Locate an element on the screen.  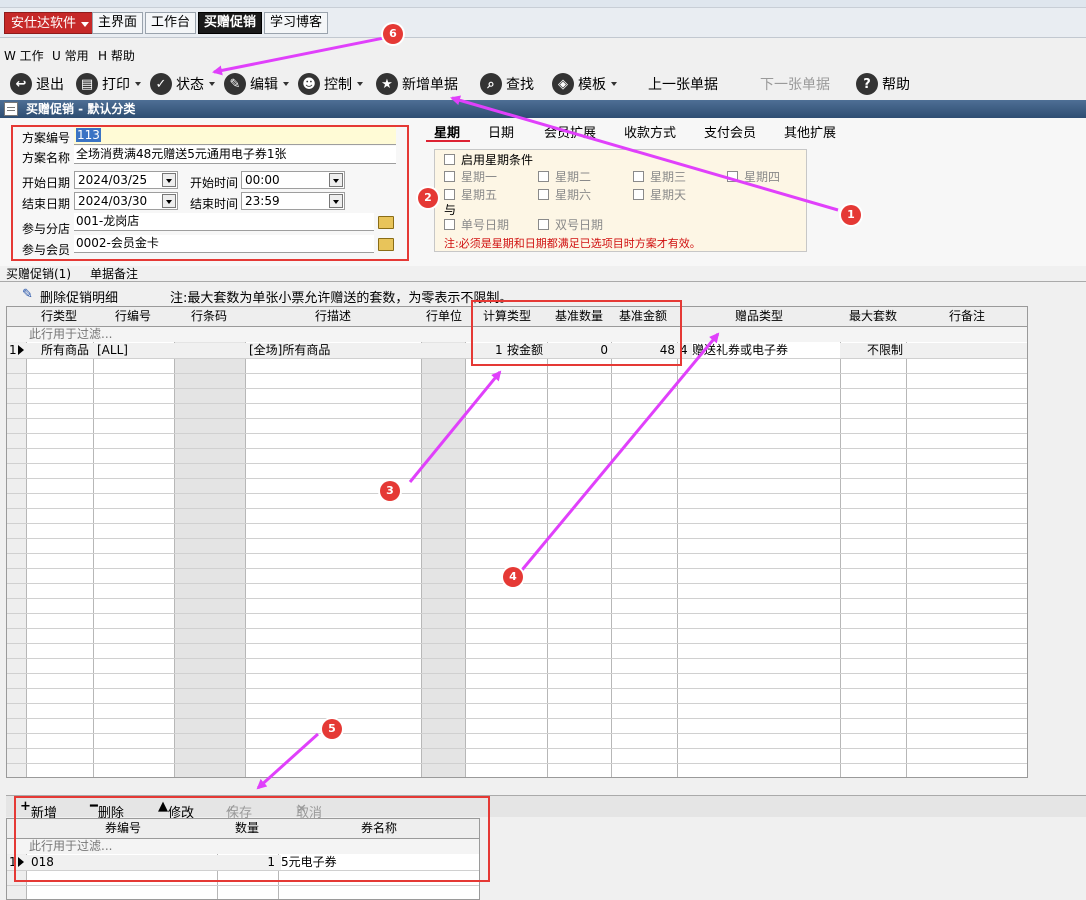
odd-date-label: 单号日期 is located at coordinates (485, 225).